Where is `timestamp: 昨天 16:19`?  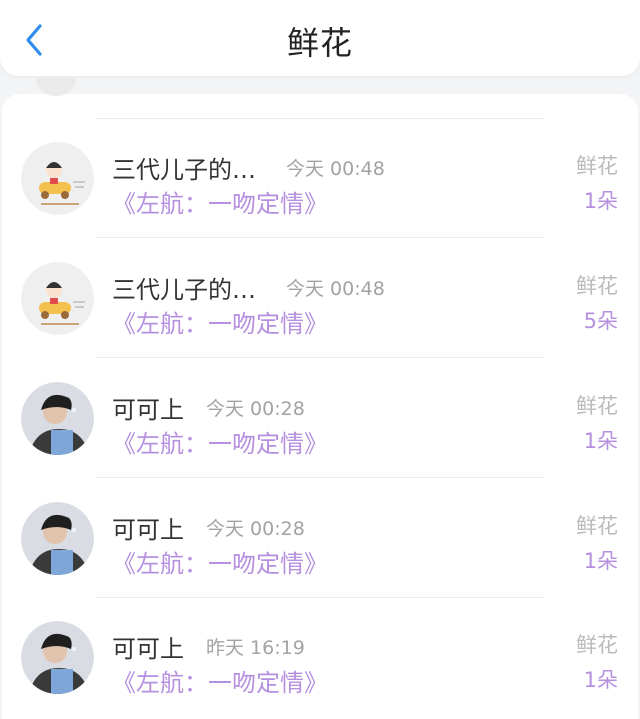 timestamp: 昨天 16:19 is located at coordinates (255, 648).